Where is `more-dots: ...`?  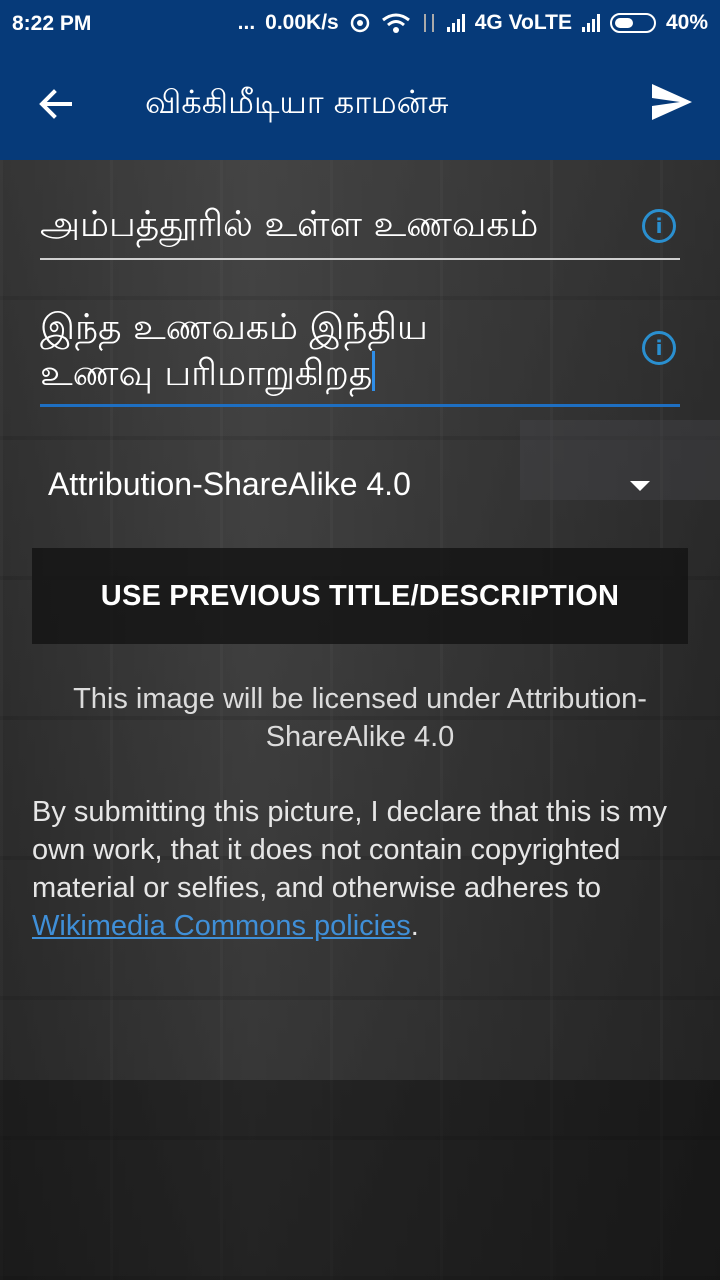
more-dots: ... is located at coordinates (246, 22).